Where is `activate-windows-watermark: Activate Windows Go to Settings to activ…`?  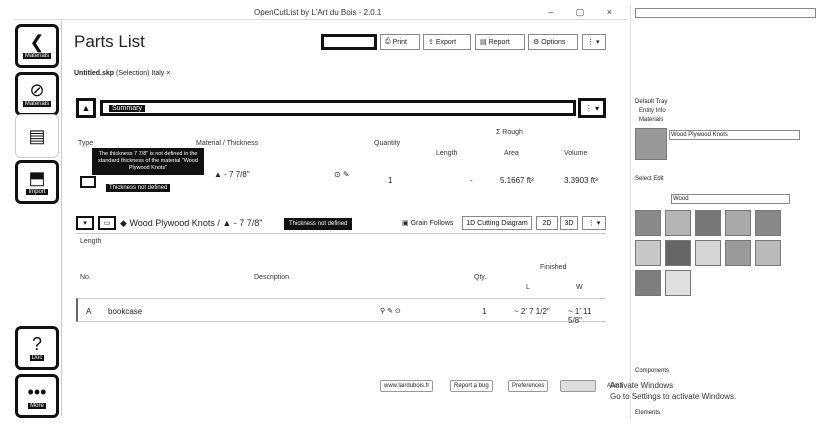 activate-windows-watermark: Activate Windows Go to Settings to activ… is located at coordinates (700, 391).